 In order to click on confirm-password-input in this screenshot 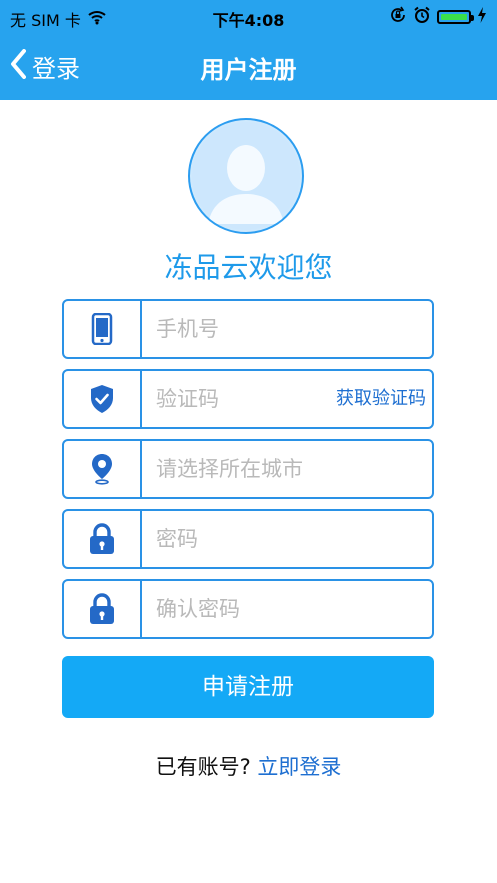, I will do `click(286, 609)`.